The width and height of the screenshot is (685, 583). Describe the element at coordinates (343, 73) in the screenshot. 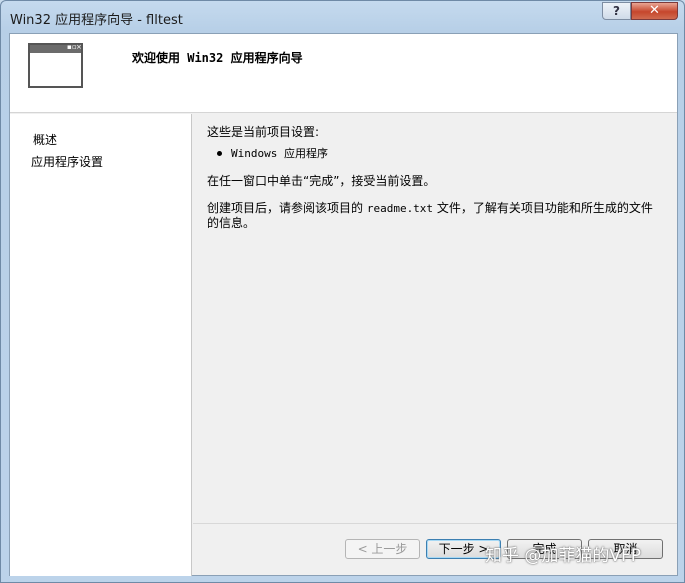

I see `wizard-banner: ▪ ▫ × 欢迎使用 Win32 应用程序向导` at that location.